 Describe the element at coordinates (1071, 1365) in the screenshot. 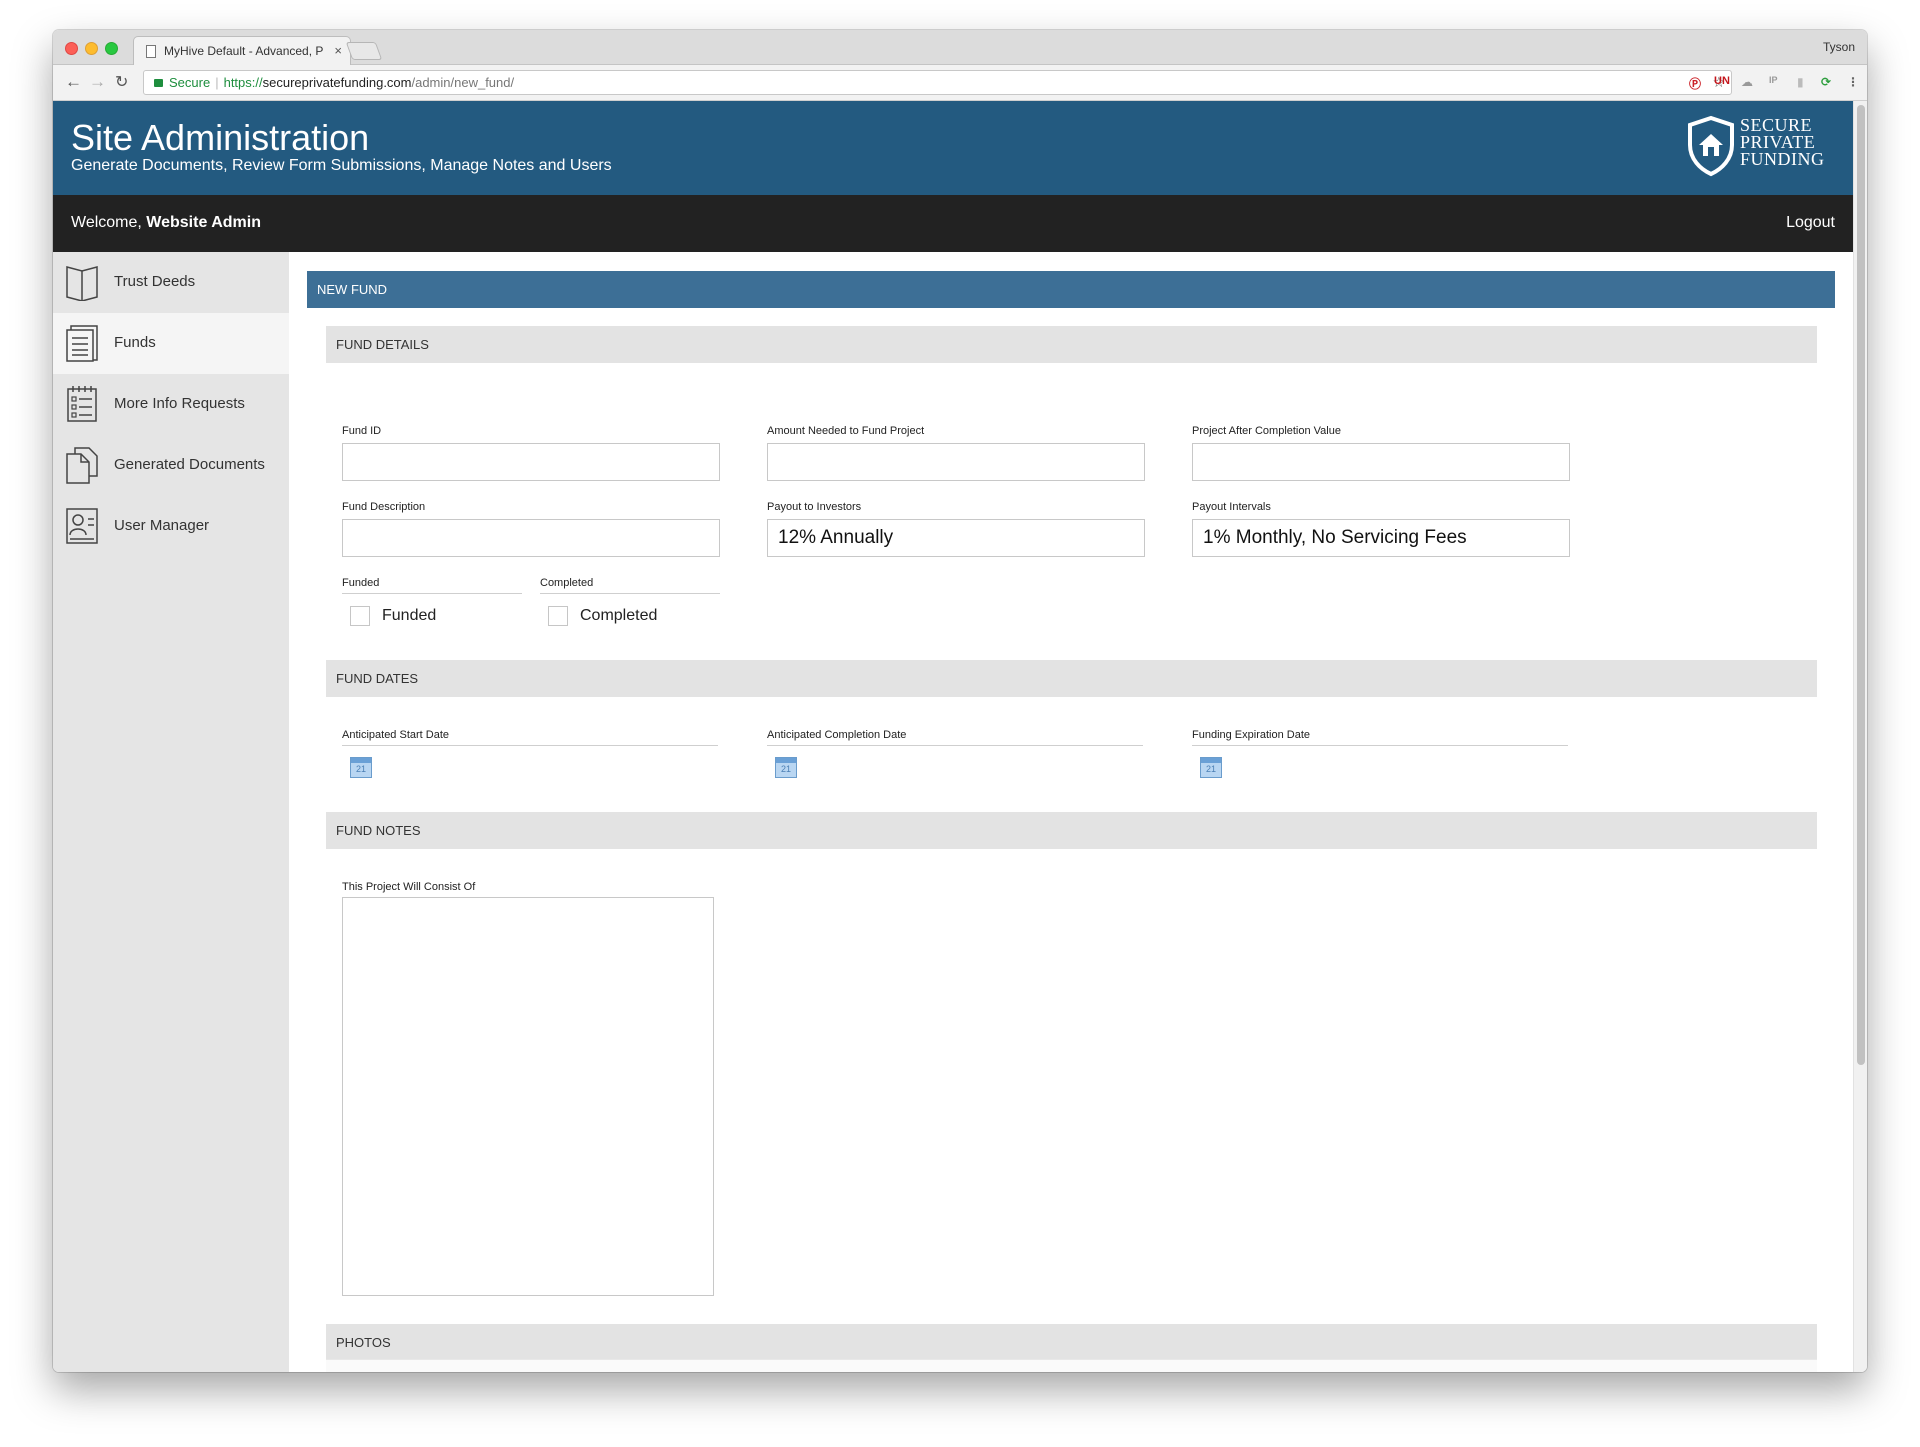

I see `photos-content-edge` at that location.